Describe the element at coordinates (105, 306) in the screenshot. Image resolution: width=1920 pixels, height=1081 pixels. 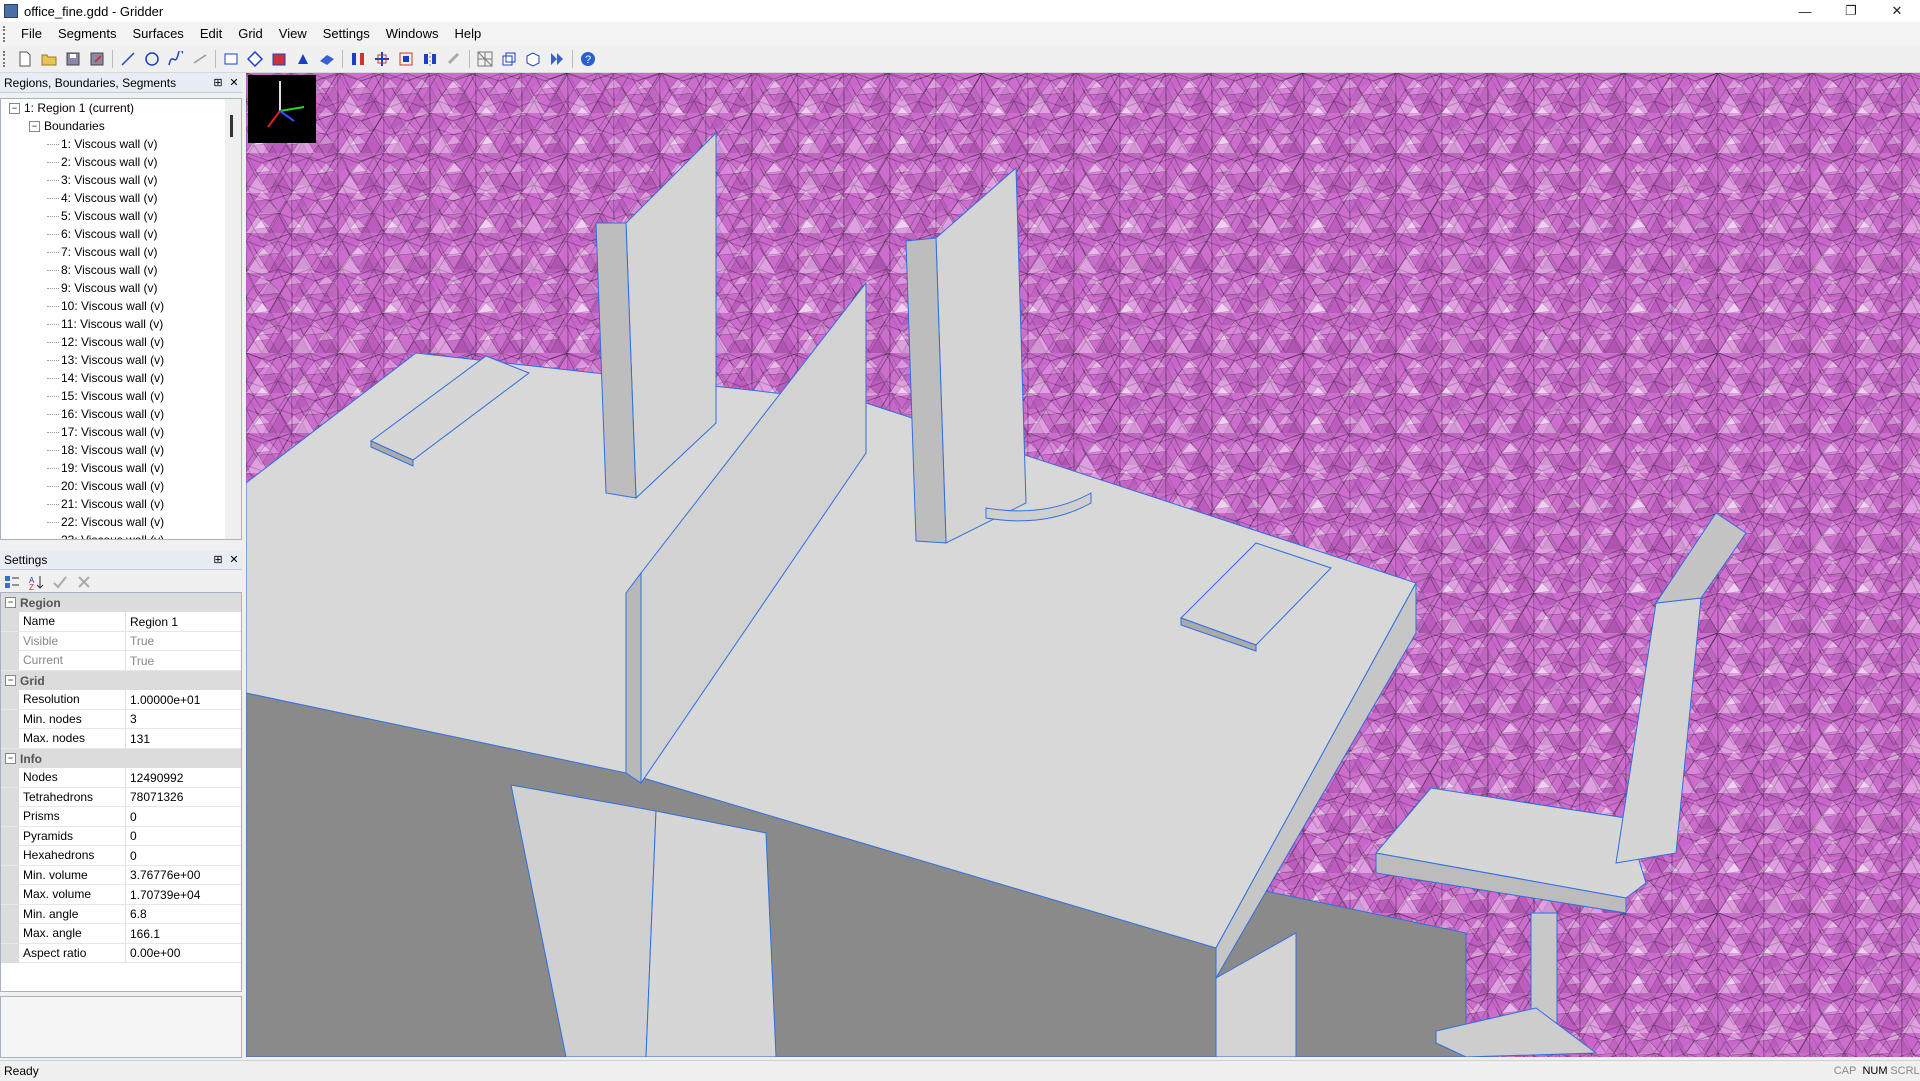
I see `tree-item-boundary: 10: Viscous wall (v)` at that location.